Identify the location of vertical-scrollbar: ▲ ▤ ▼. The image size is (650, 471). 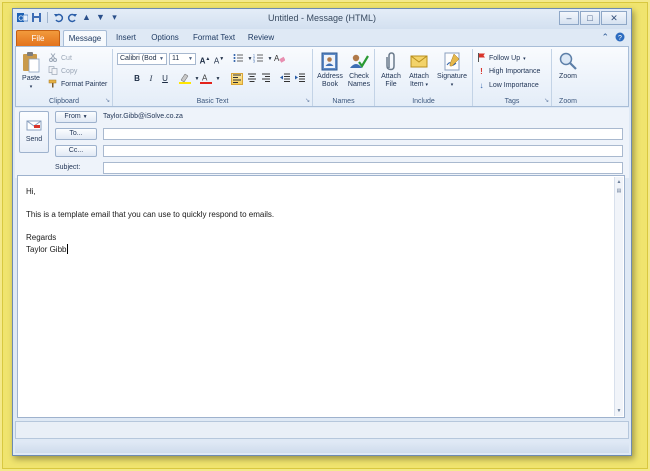
(618, 296).